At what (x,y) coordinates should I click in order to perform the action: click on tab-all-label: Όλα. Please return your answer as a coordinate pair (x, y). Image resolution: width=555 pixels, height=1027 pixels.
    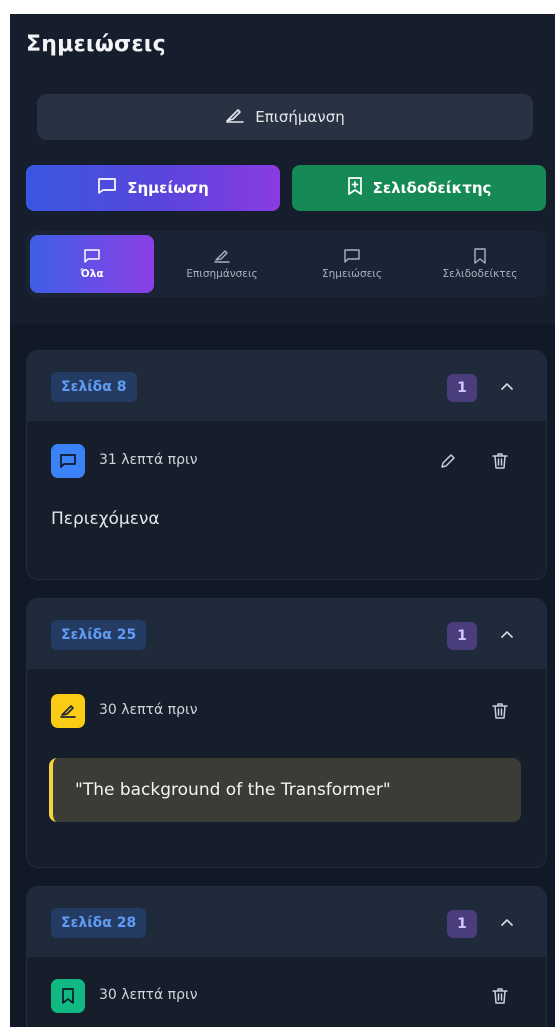
    Looking at the image, I should click on (92, 274).